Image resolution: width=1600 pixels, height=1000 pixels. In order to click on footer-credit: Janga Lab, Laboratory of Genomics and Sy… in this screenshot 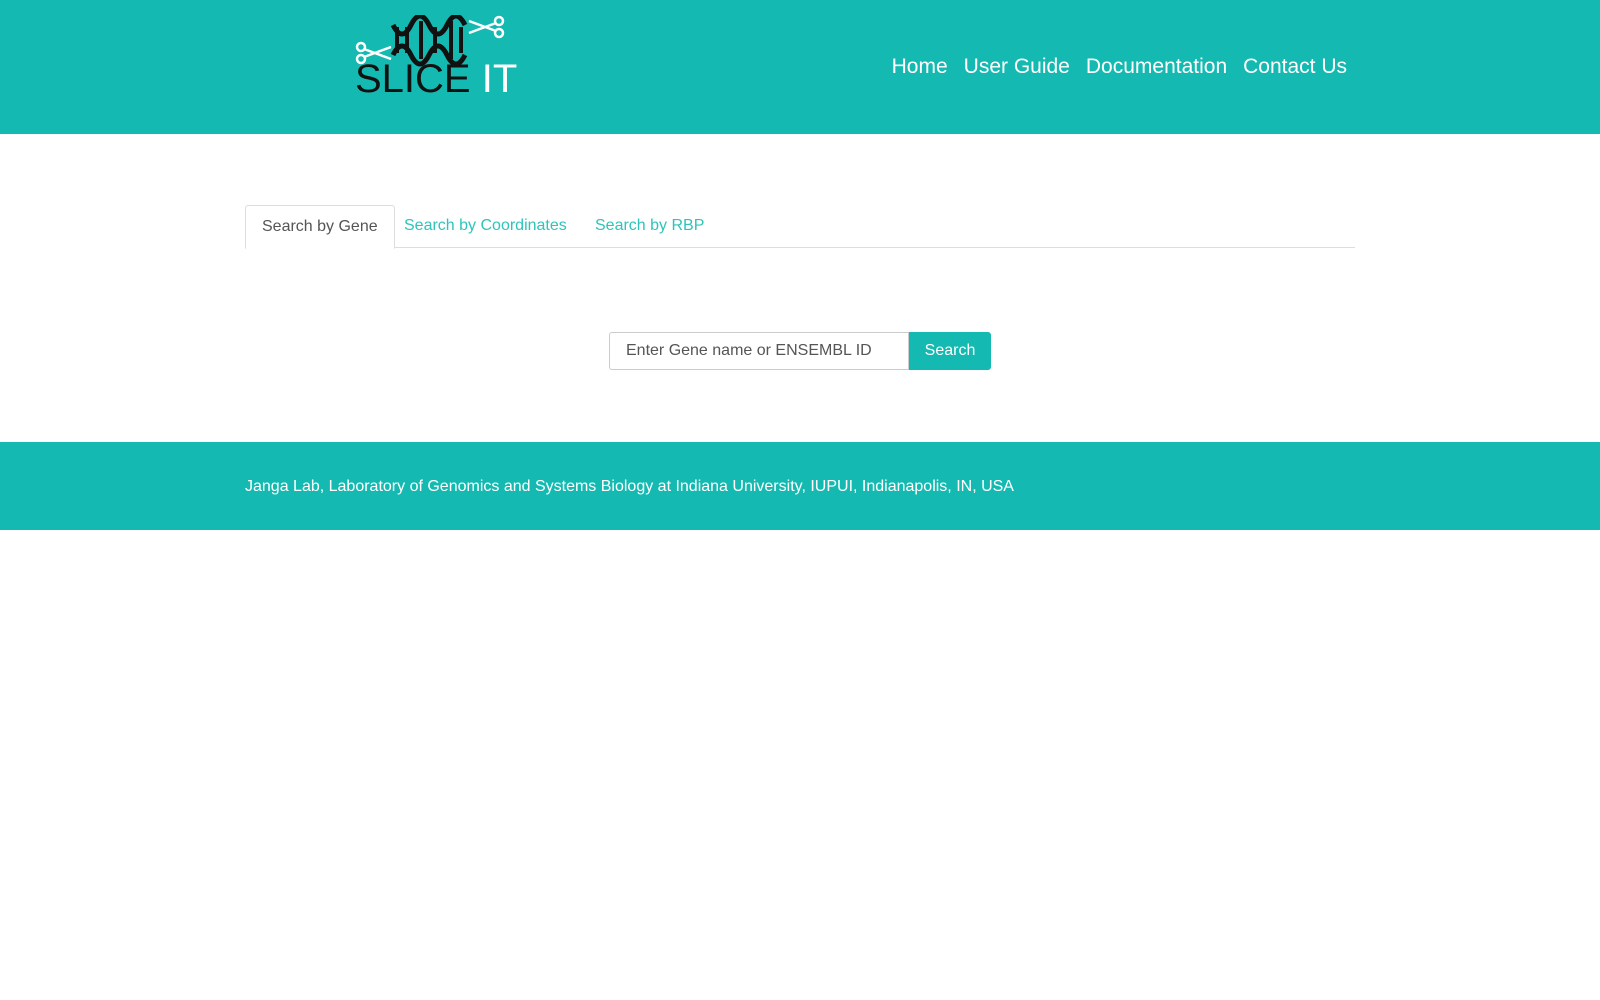, I will do `click(629, 486)`.